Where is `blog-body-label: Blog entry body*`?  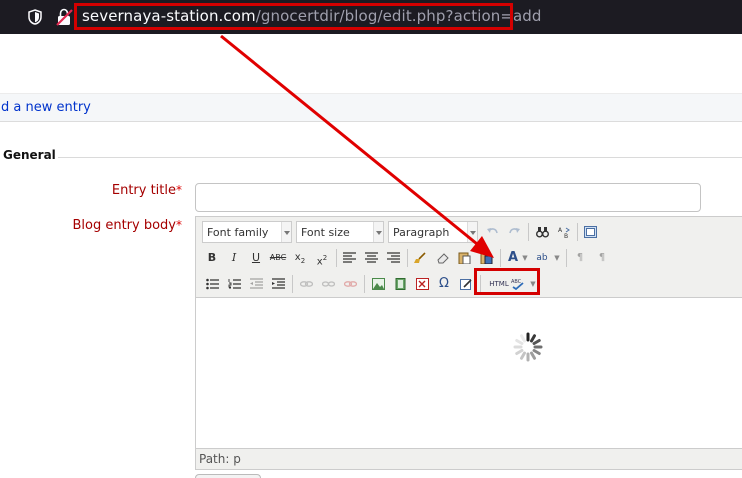
blog-body-label: Blog entry body* is located at coordinates (127, 225).